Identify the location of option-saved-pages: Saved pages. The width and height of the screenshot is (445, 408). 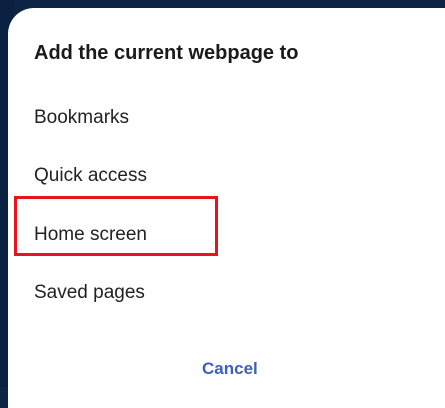
(89, 293).